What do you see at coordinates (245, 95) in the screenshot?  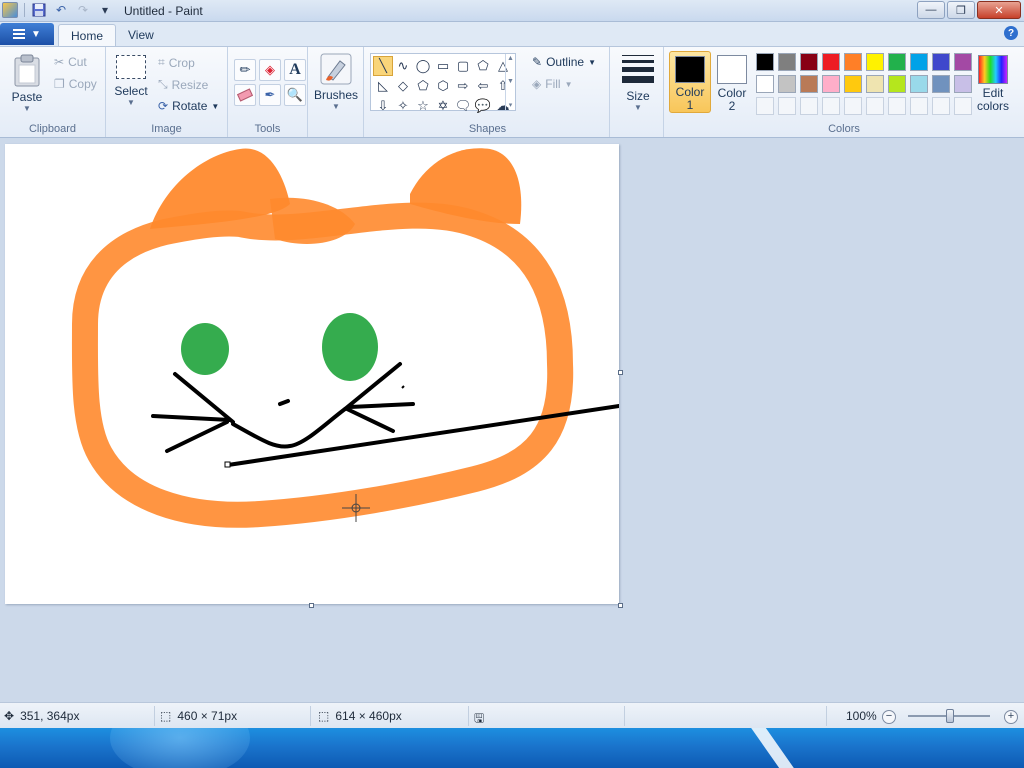 I see `eraser-icon` at bounding box center [245, 95].